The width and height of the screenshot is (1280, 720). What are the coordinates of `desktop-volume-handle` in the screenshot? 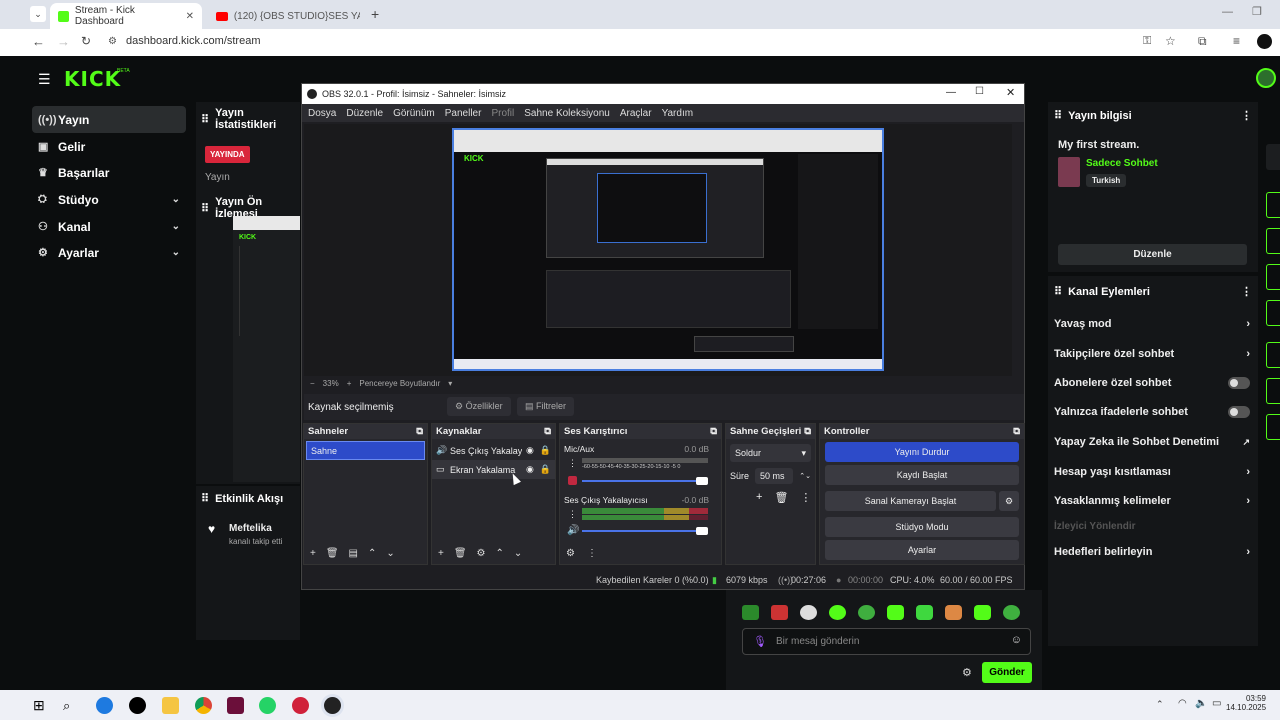 It's located at (702, 531).